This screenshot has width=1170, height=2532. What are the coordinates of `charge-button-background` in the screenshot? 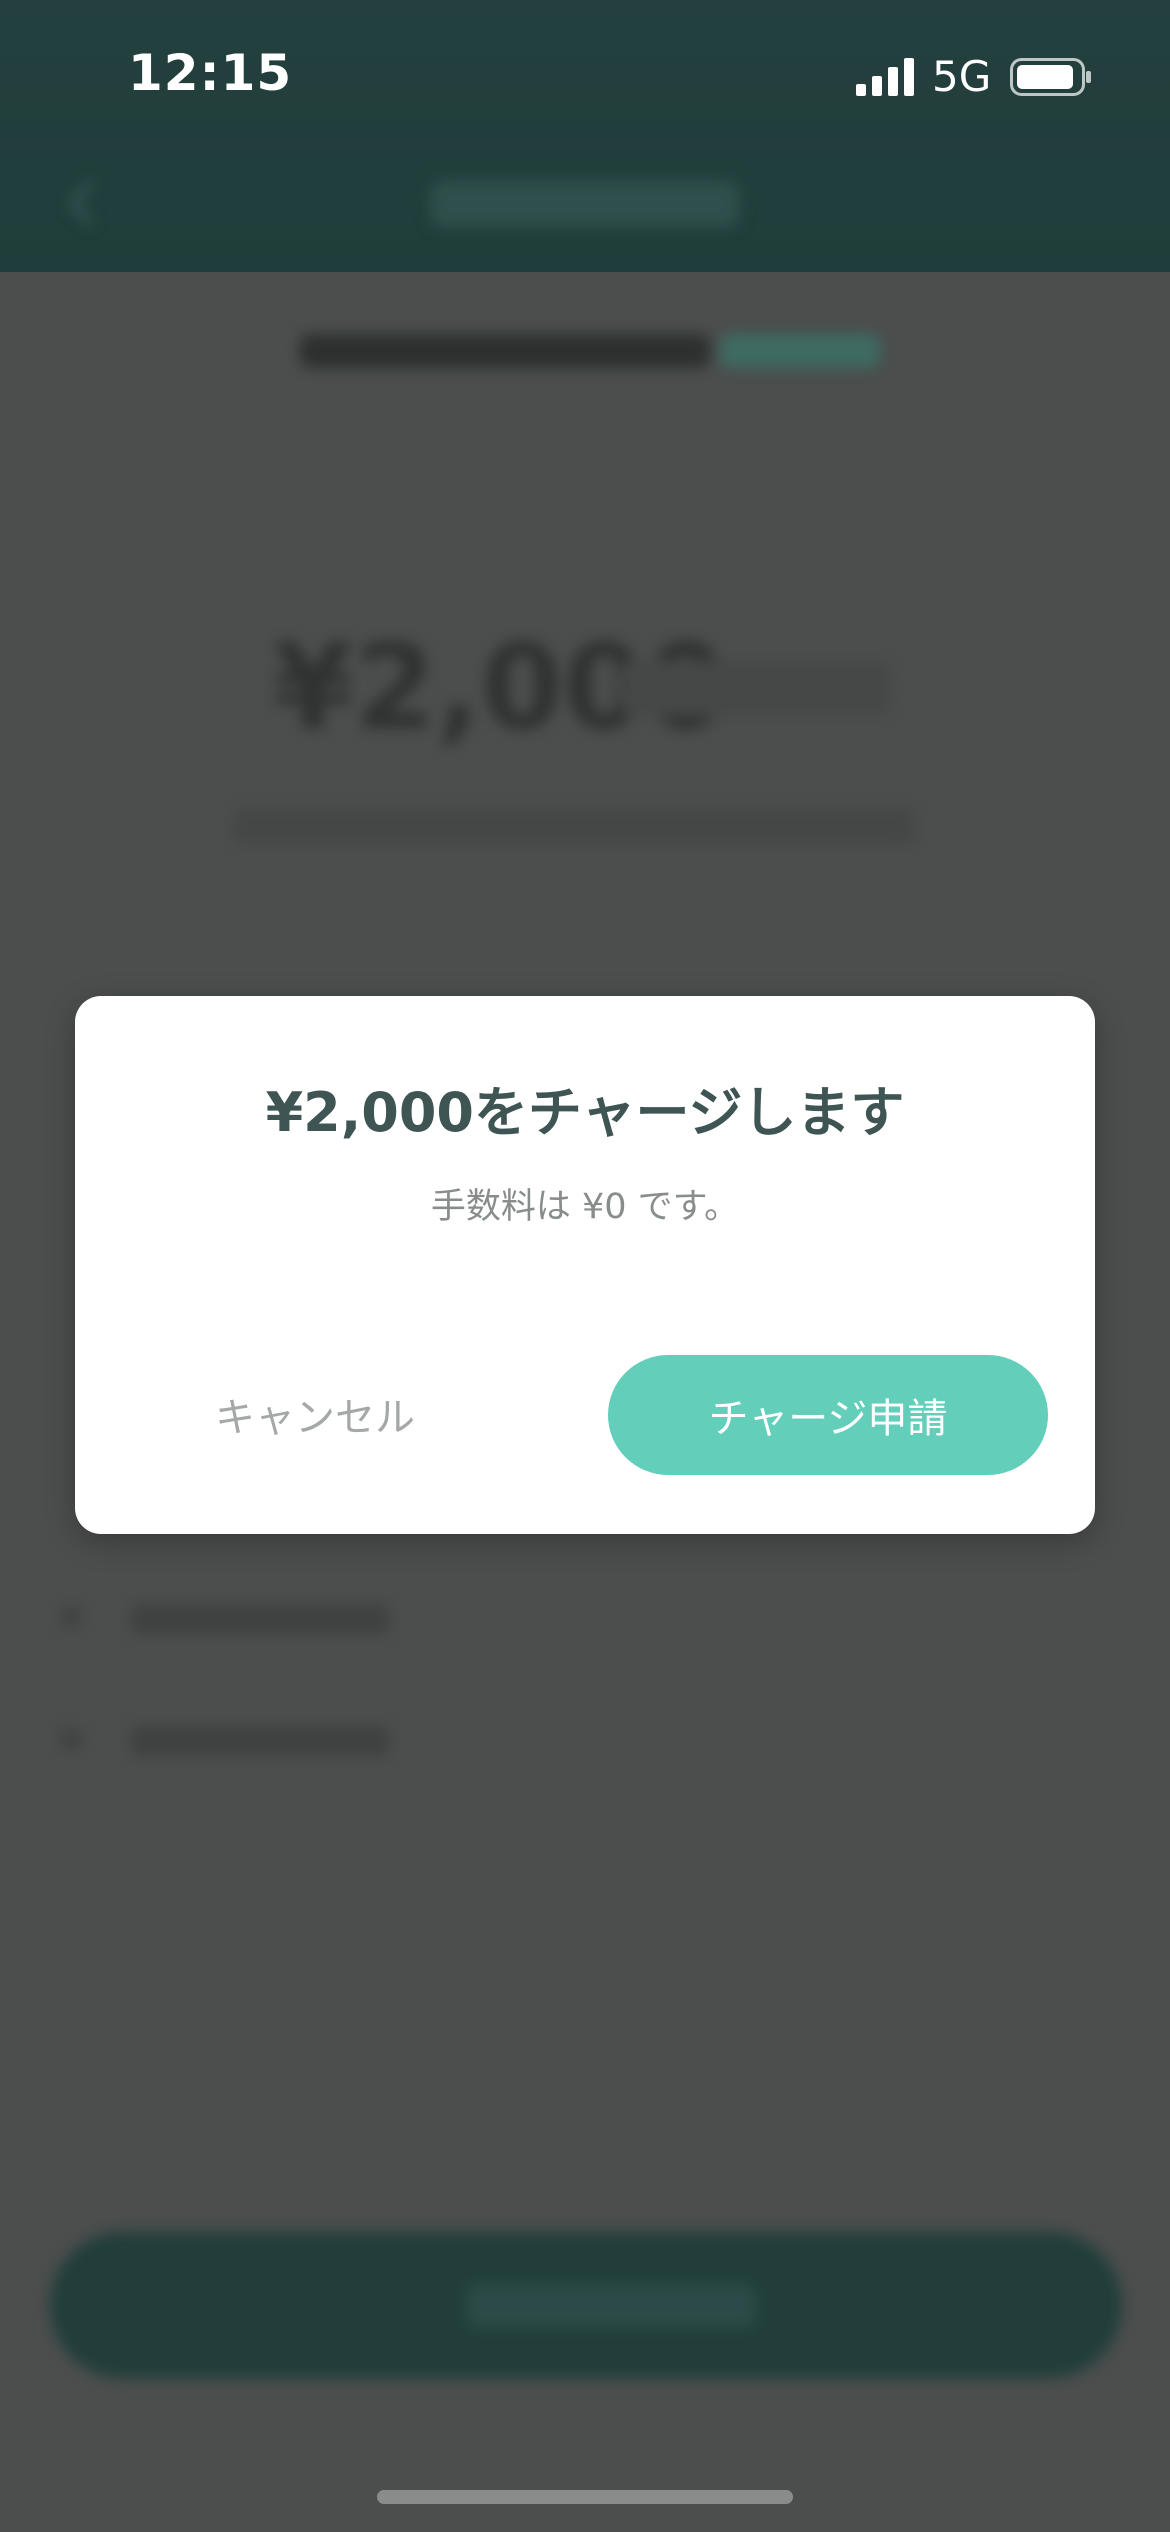 It's located at (586, 2305).